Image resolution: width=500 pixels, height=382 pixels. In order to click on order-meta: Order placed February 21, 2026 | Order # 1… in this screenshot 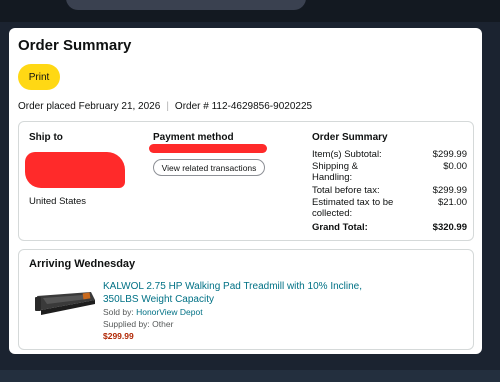, I will do `click(165, 106)`.